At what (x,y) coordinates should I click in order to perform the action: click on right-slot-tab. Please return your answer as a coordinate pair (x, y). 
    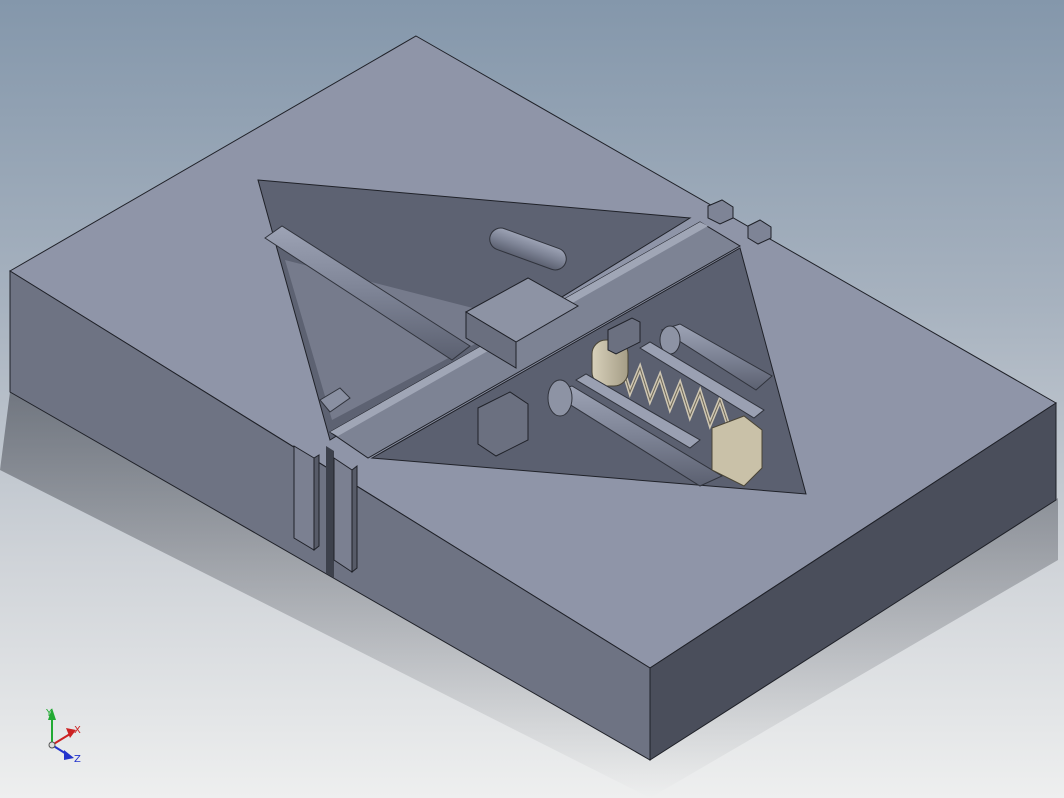
    Looking at the image, I should click on (343, 515).